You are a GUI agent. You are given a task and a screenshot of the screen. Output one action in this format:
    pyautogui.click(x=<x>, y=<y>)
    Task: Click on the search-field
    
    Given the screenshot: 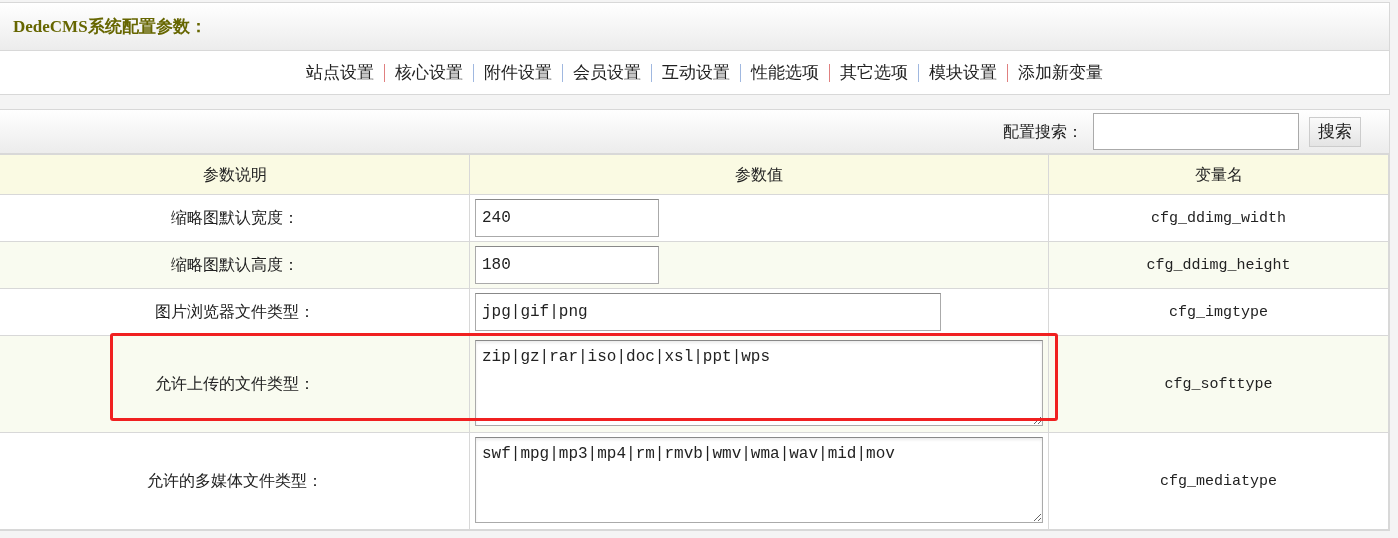 What is the action you would take?
    pyautogui.click(x=1196, y=131)
    